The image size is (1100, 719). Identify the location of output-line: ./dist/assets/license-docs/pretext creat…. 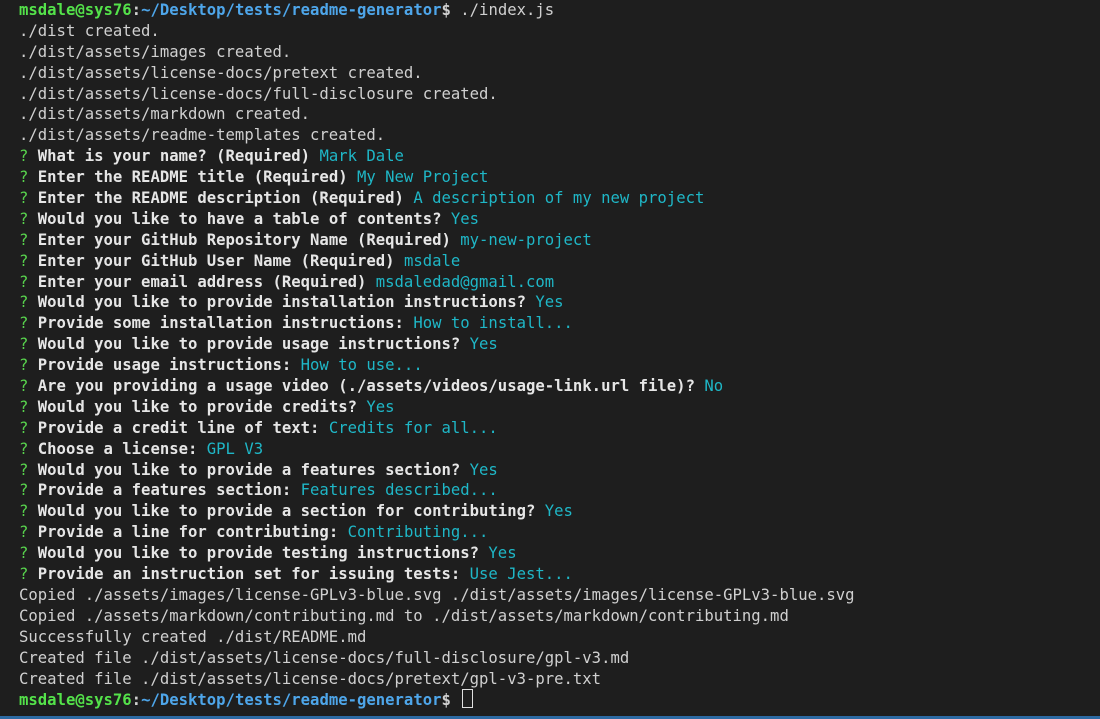
(221, 72).